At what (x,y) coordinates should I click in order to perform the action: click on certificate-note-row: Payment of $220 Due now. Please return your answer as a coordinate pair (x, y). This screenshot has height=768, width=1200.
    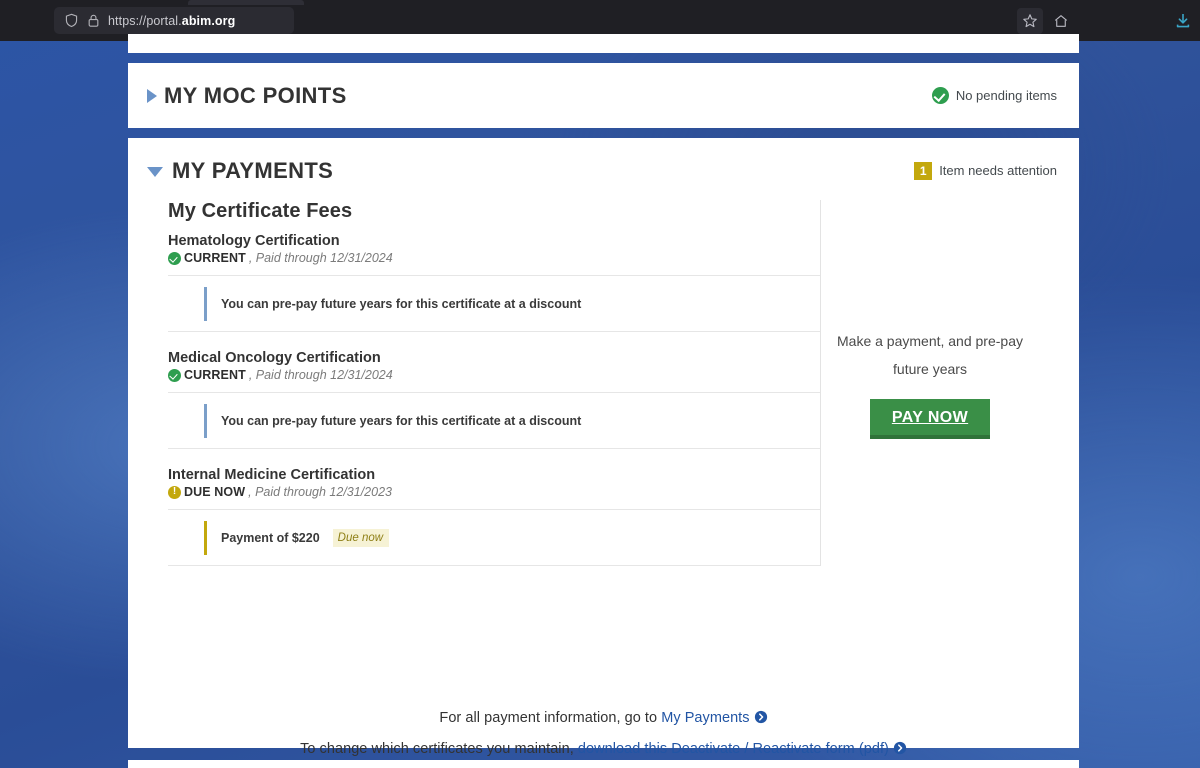
    Looking at the image, I should click on (494, 538).